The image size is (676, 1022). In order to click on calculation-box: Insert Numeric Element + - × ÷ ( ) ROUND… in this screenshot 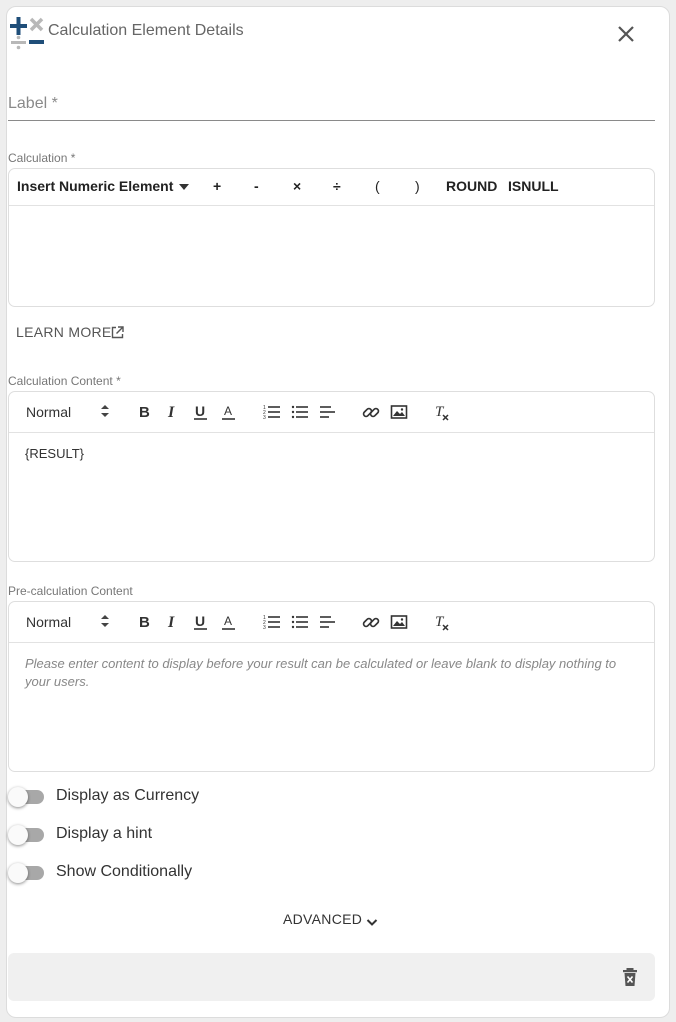, I will do `click(331, 237)`.